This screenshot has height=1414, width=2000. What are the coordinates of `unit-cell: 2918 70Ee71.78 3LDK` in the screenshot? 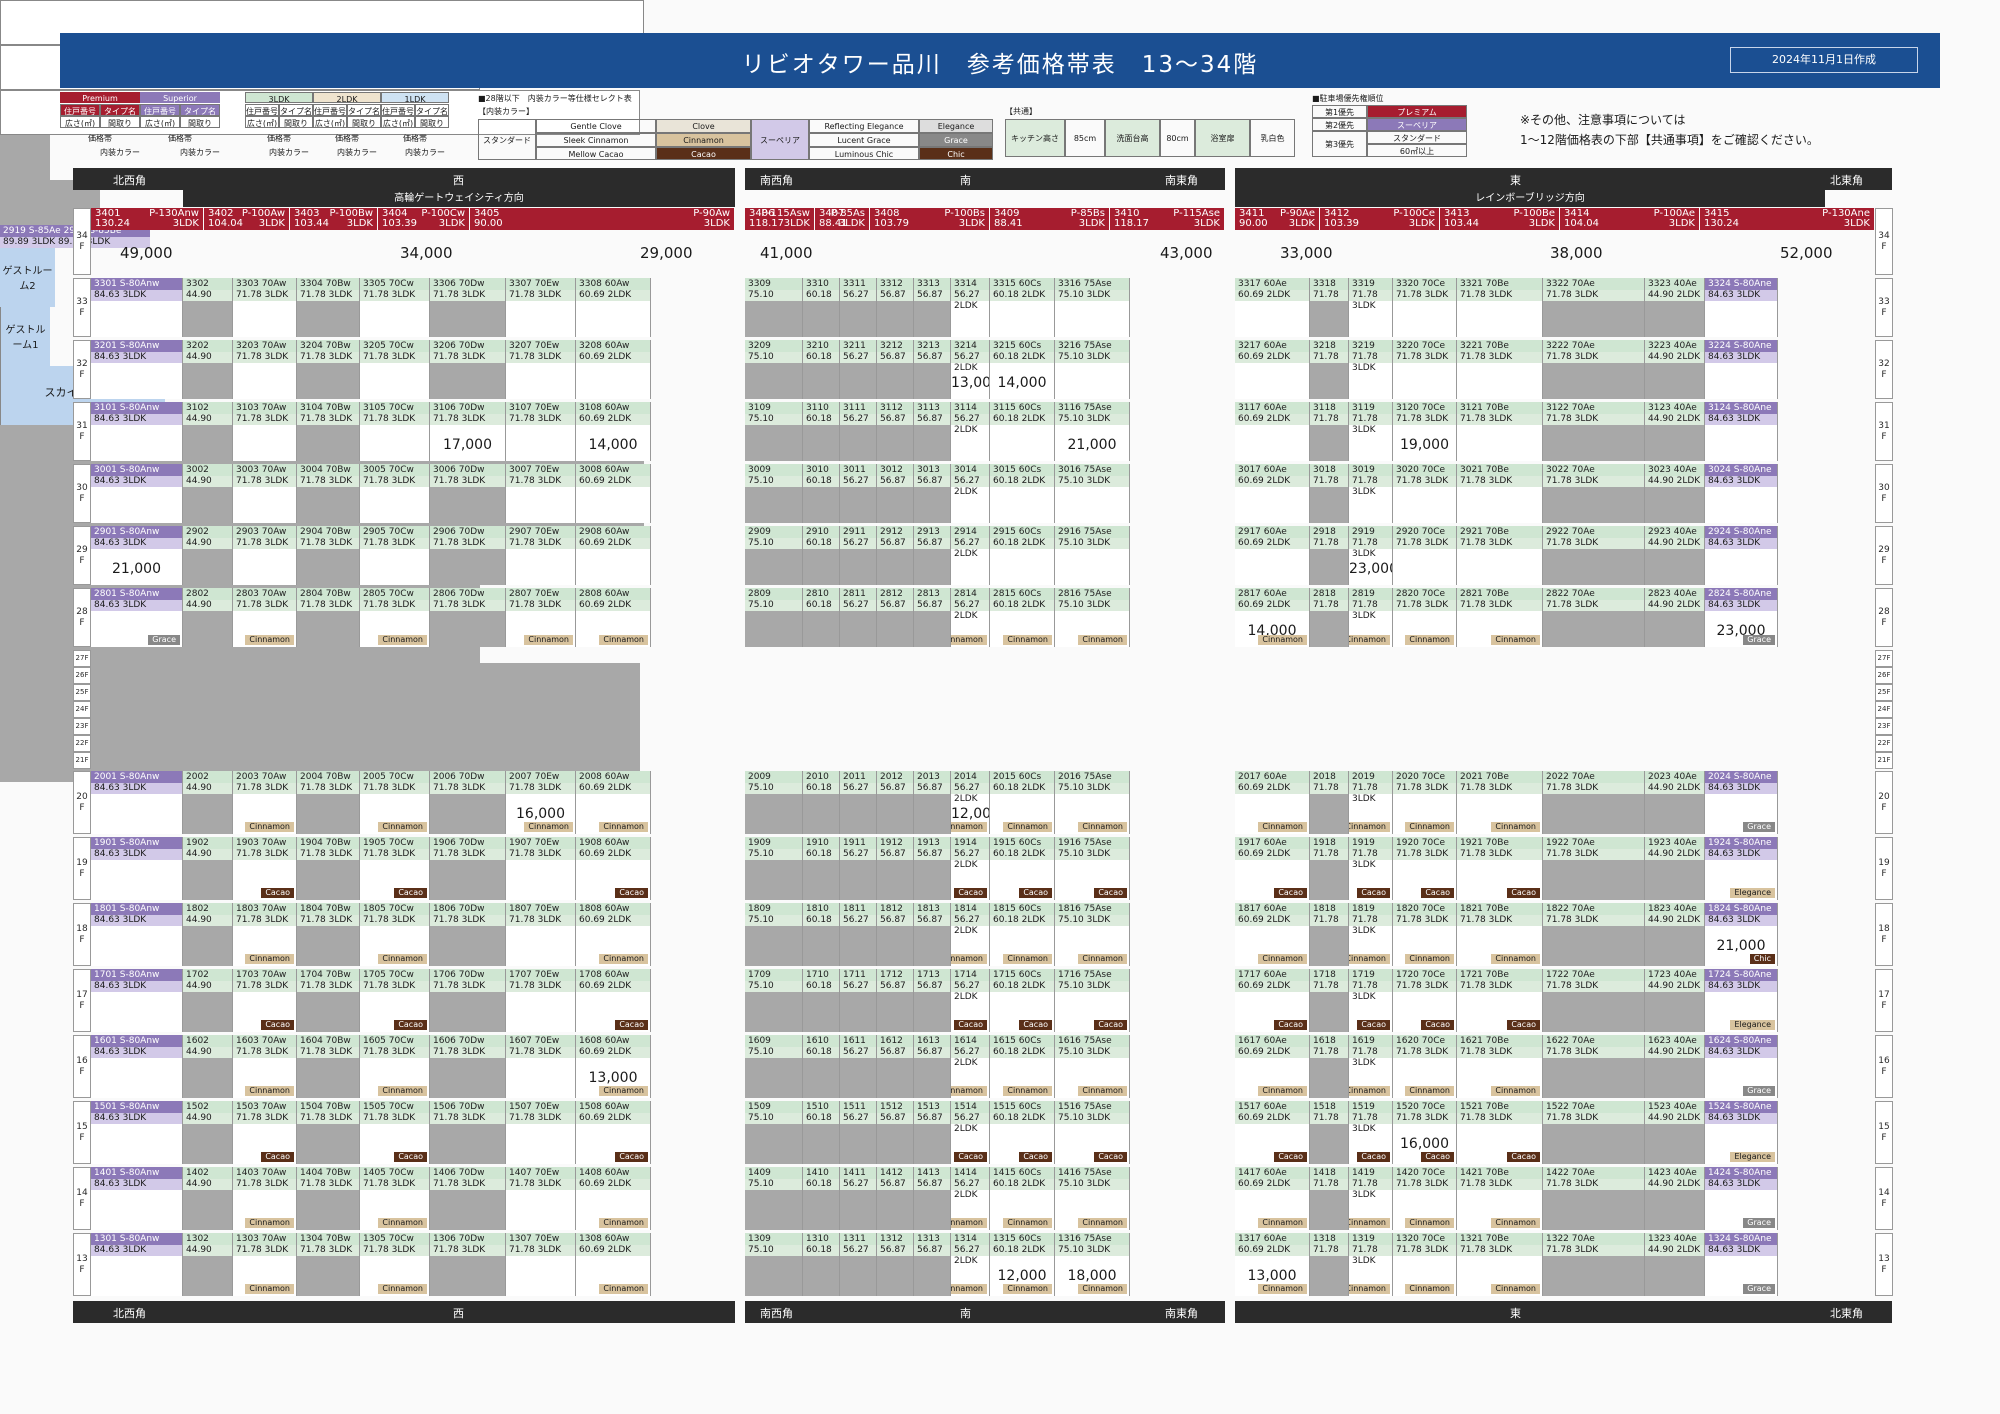 It's located at (1329, 555).